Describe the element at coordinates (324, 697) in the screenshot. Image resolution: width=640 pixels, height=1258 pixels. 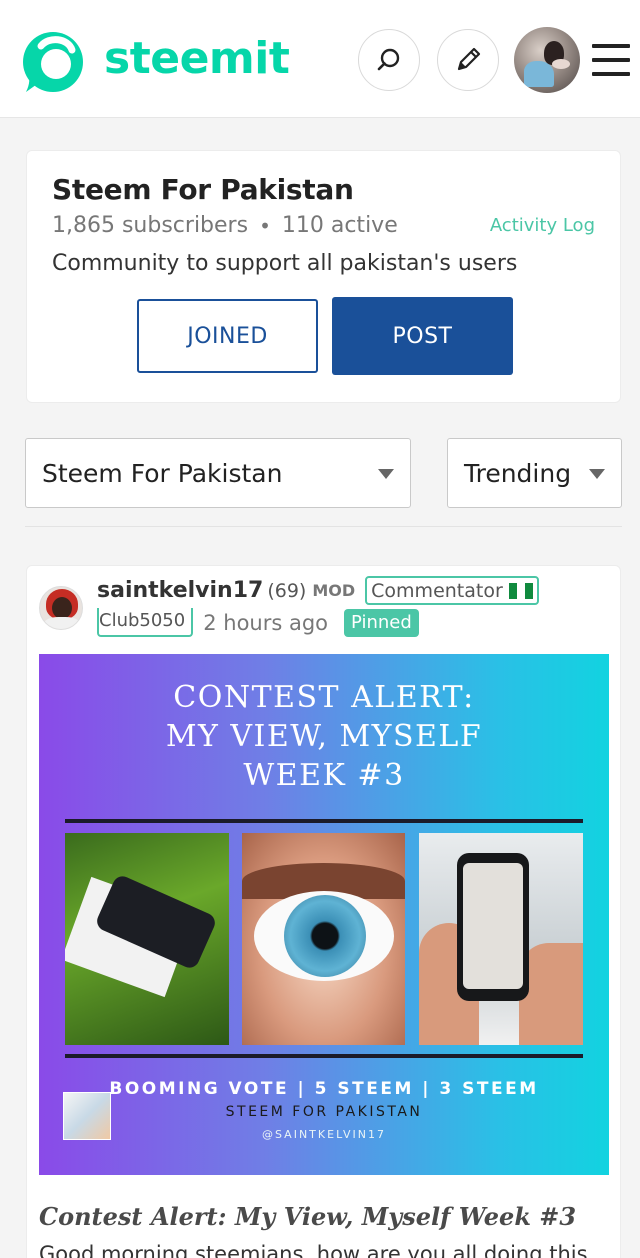
I see `image-heading-1: CONTEST ALERT:` at that location.